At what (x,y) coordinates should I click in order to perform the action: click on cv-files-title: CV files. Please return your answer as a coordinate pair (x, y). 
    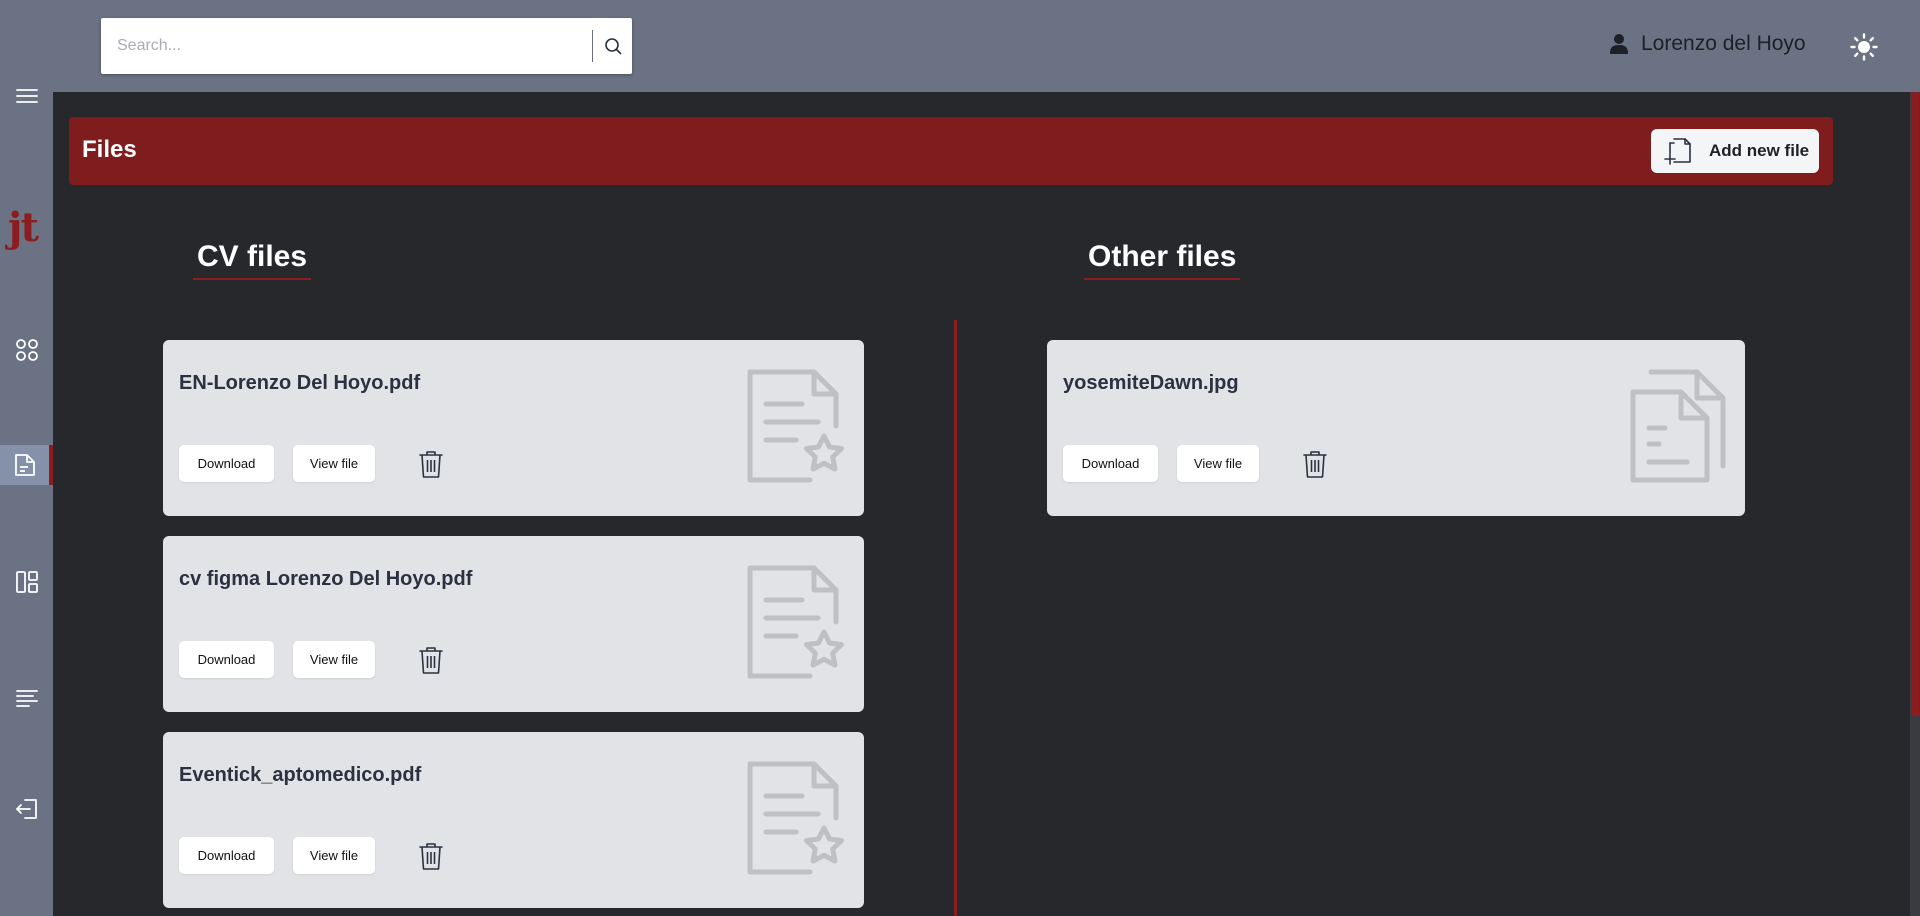
    Looking at the image, I should click on (252, 260).